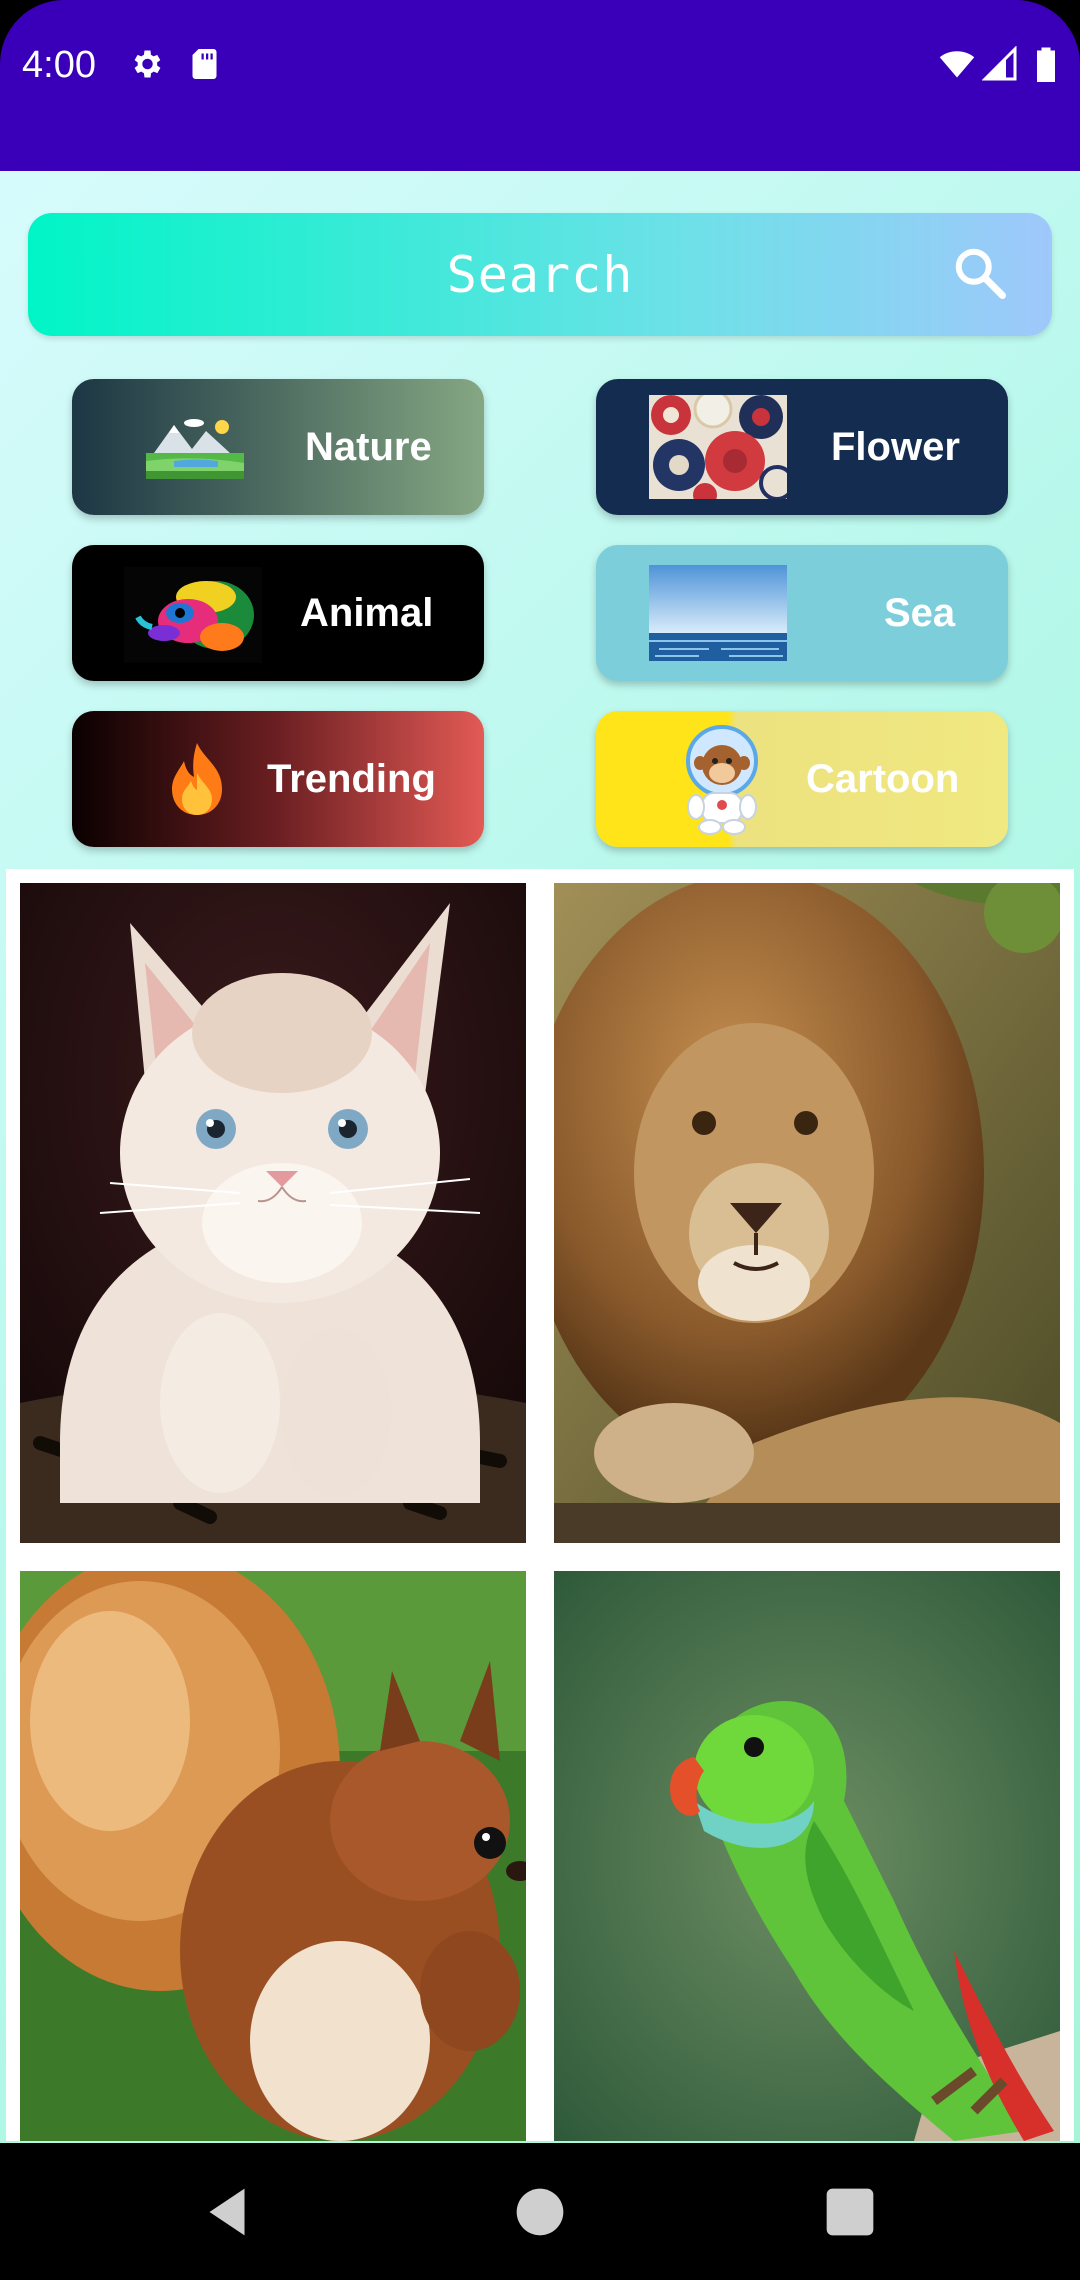 This screenshot has height=2280, width=1080. I want to click on search-icon, so click(980, 273).